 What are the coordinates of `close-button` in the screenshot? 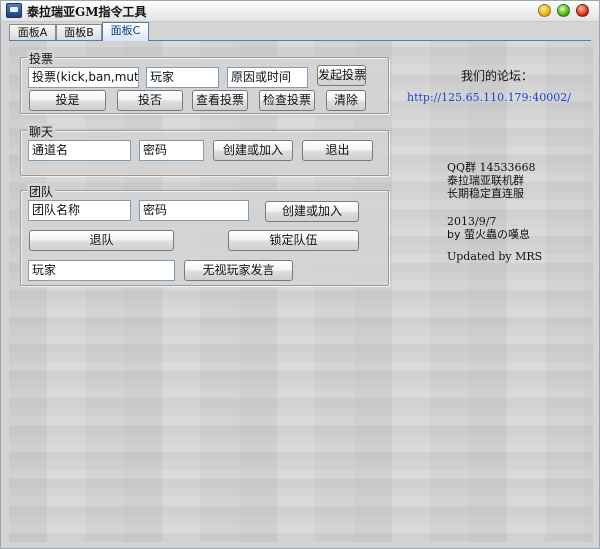 It's located at (582, 10).